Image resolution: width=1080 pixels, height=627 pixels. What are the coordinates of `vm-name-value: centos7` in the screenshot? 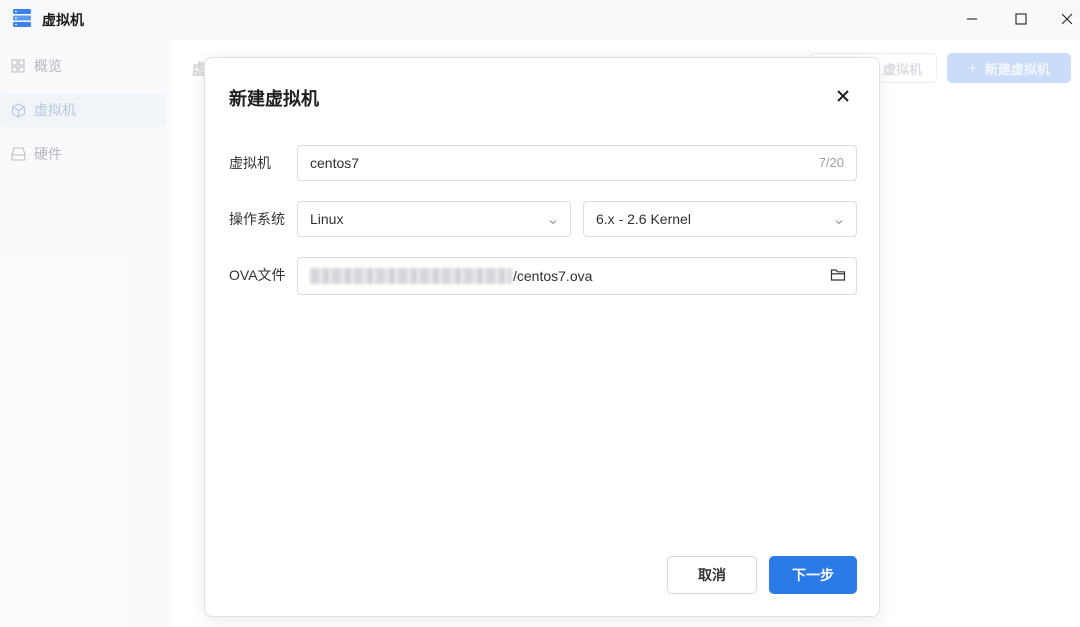 It's located at (335, 163).